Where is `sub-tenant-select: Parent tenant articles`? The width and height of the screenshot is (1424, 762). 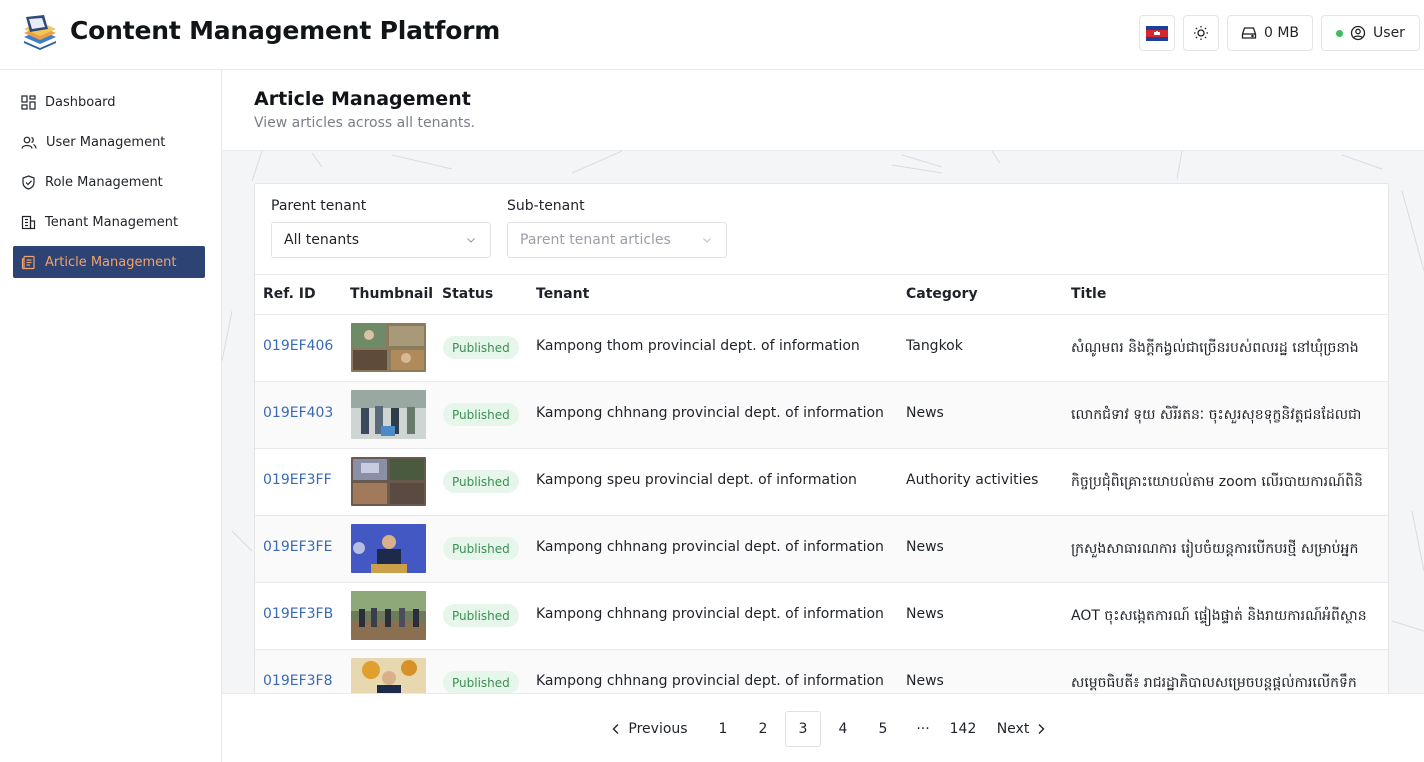
sub-tenant-select: Parent tenant articles is located at coordinates (617, 240).